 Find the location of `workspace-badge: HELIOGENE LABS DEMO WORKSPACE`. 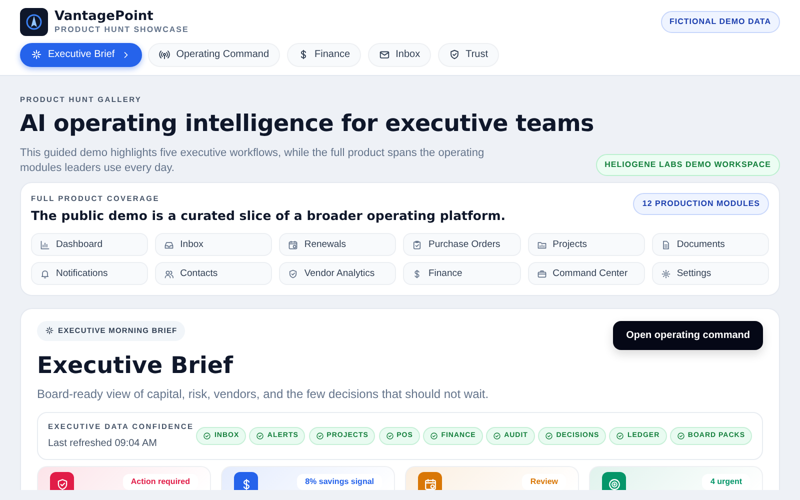

workspace-badge: HELIOGENE LABS DEMO WORKSPACE is located at coordinates (688, 165).